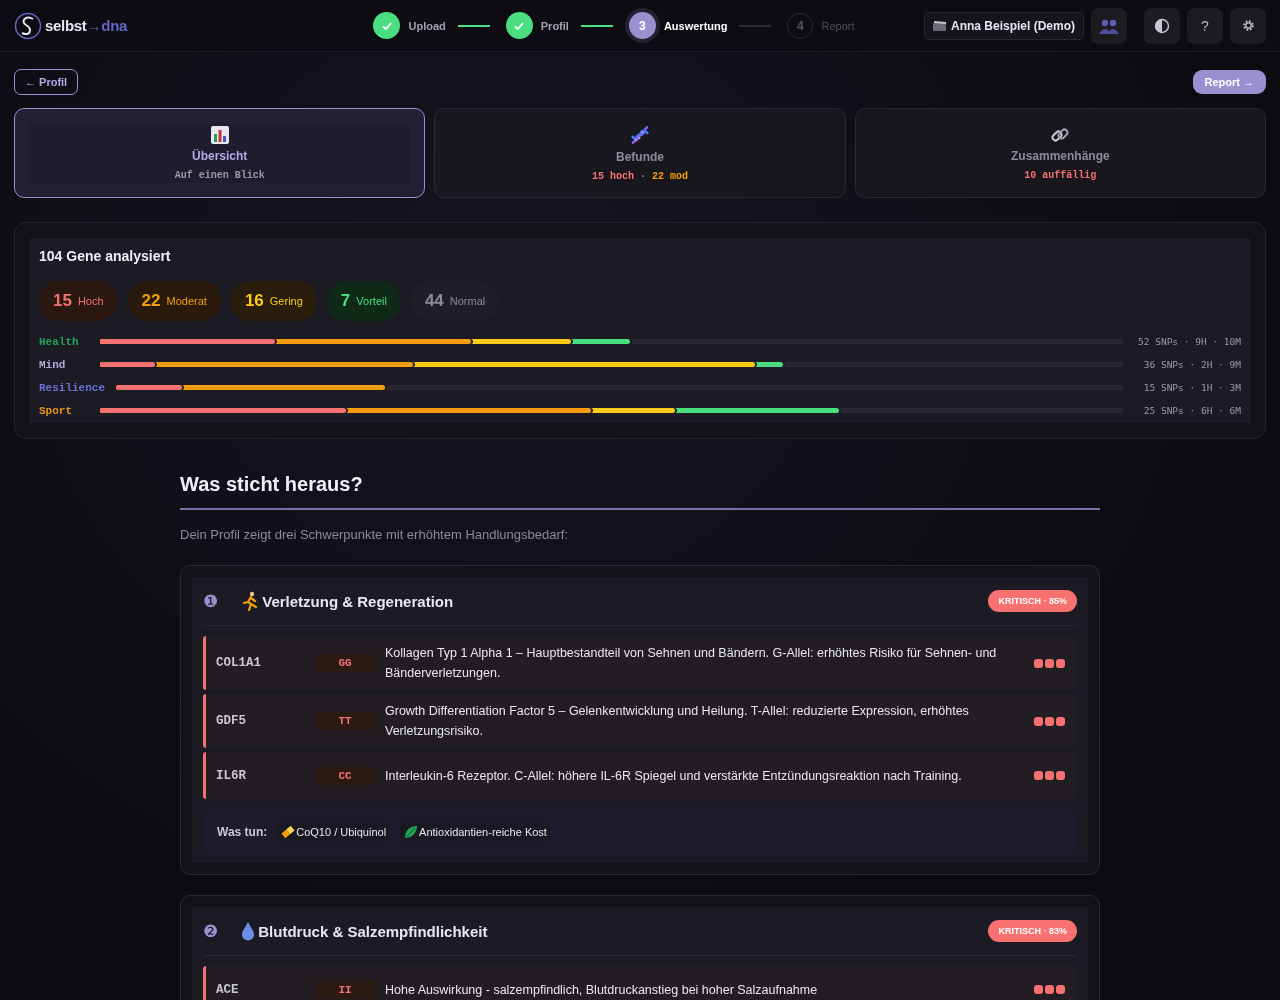 Image resolution: width=1280 pixels, height=1000 pixels. What do you see at coordinates (345, 989) in the screenshot?
I see `genotype-tag: II` at bounding box center [345, 989].